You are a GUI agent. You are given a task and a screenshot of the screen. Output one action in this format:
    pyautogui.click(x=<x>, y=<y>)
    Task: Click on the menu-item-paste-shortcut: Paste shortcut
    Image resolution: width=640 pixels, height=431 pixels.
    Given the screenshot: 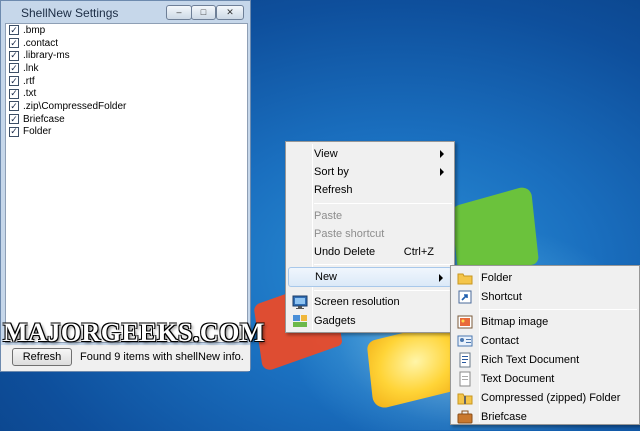 What is the action you would take?
    pyautogui.click(x=370, y=234)
    